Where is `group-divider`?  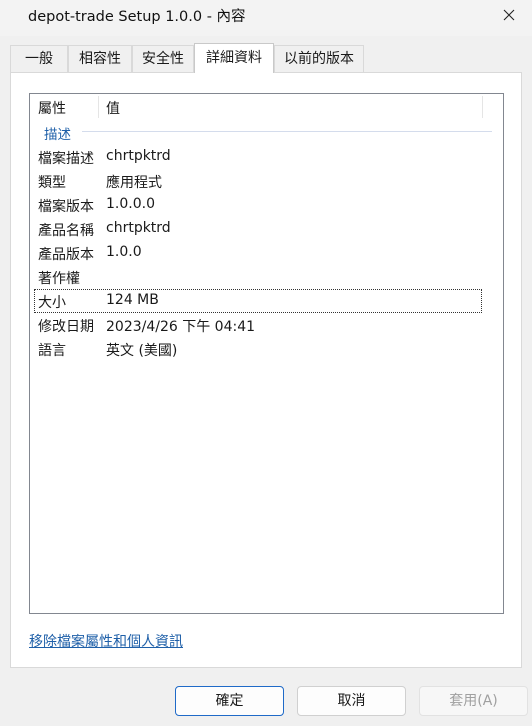 group-divider is located at coordinates (287, 131).